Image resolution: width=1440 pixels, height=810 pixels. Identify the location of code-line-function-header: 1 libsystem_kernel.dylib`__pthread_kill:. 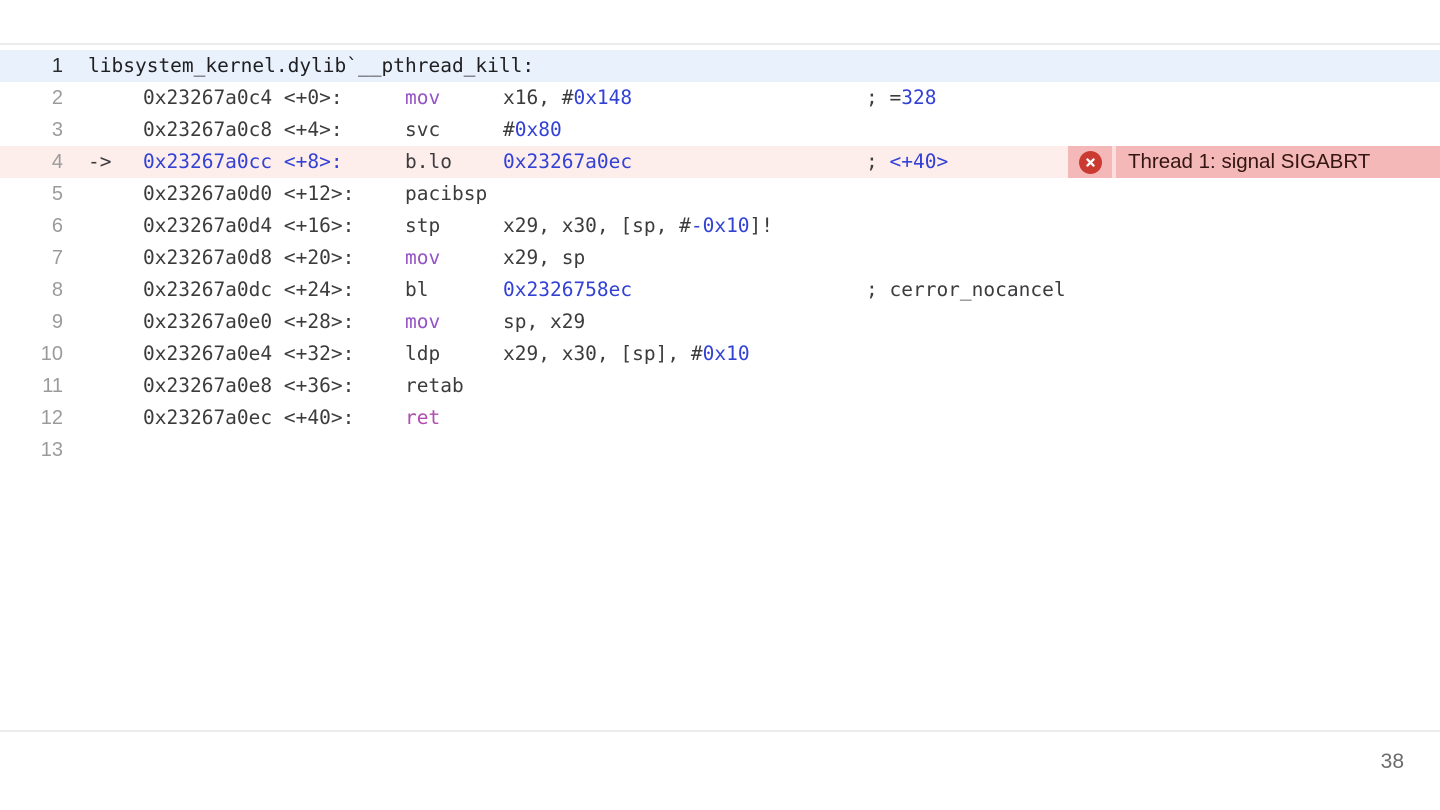
(720, 66).